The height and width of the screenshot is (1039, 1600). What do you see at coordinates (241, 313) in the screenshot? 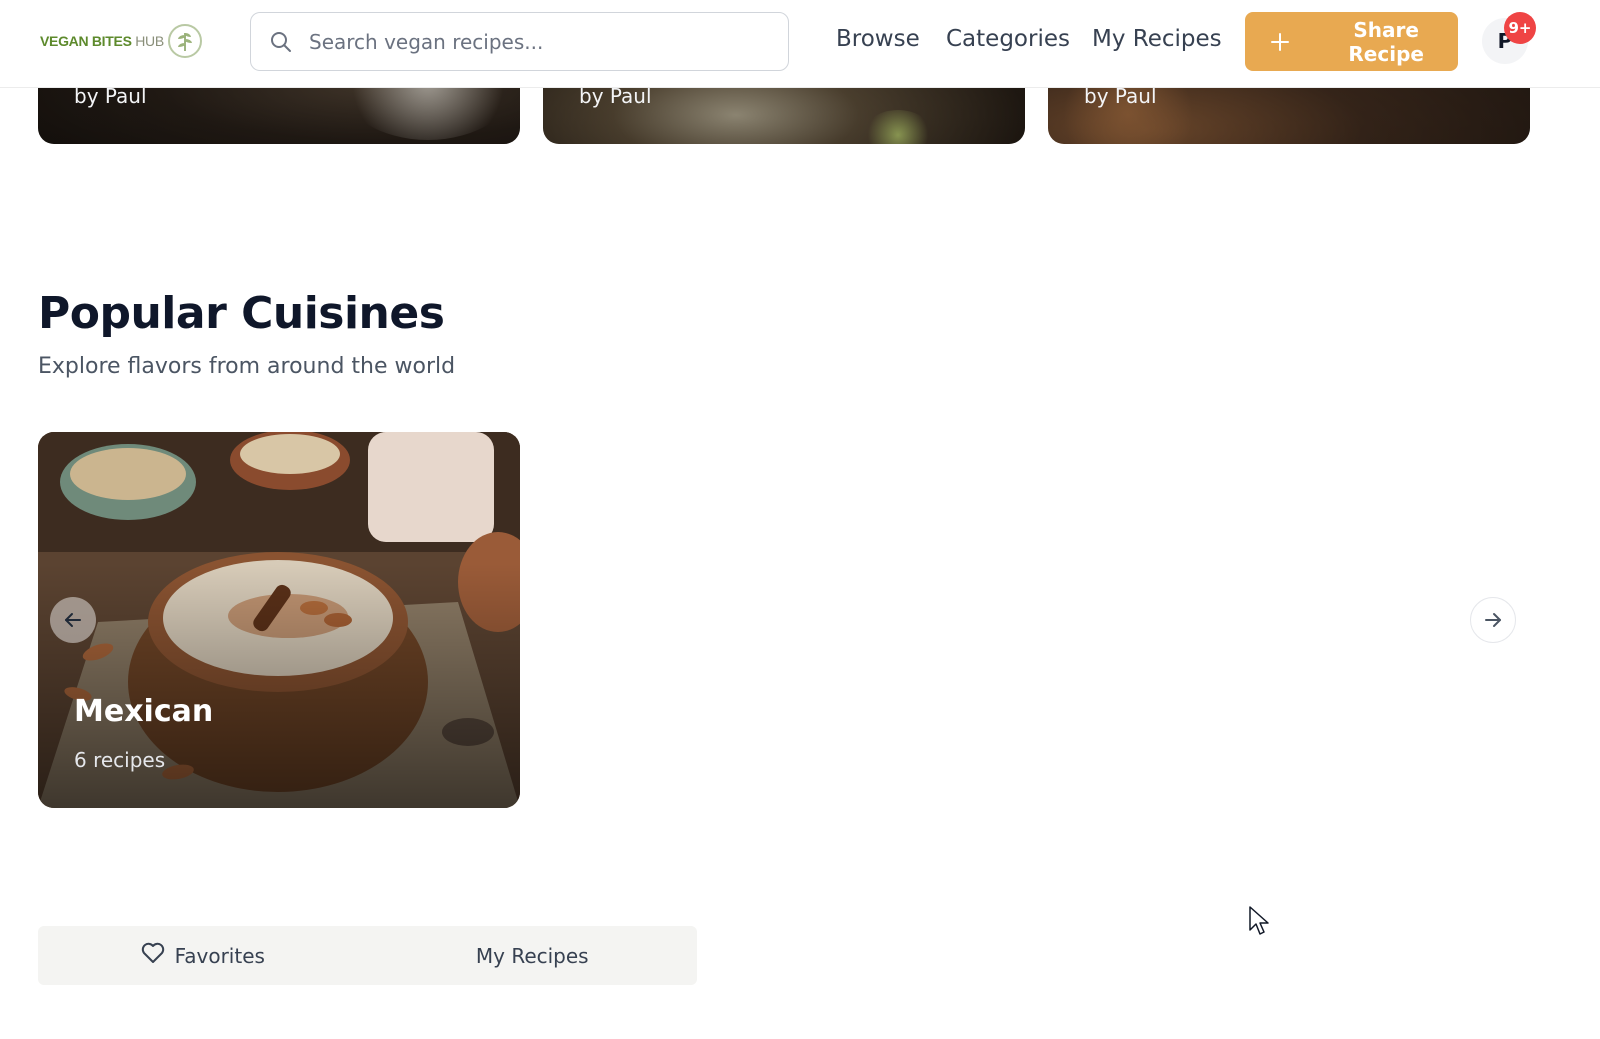
I see `section-title: Popular Cuisines` at bounding box center [241, 313].